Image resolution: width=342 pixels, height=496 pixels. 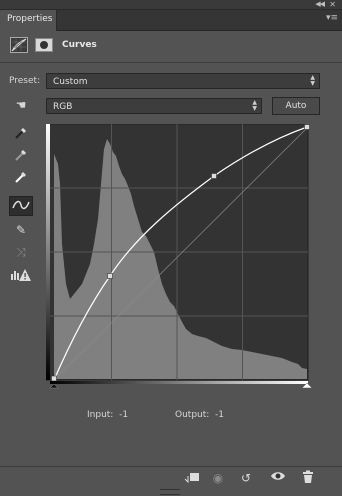 What do you see at coordinates (21, 206) in the screenshot?
I see `curve-edit-icon` at bounding box center [21, 206].